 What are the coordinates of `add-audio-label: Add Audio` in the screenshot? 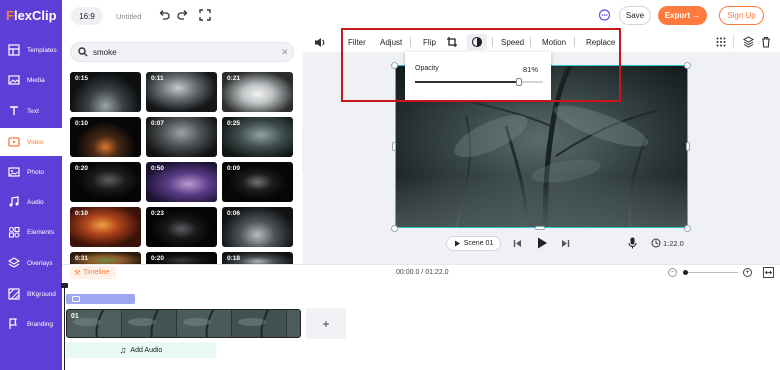 It's located at (146, 350).